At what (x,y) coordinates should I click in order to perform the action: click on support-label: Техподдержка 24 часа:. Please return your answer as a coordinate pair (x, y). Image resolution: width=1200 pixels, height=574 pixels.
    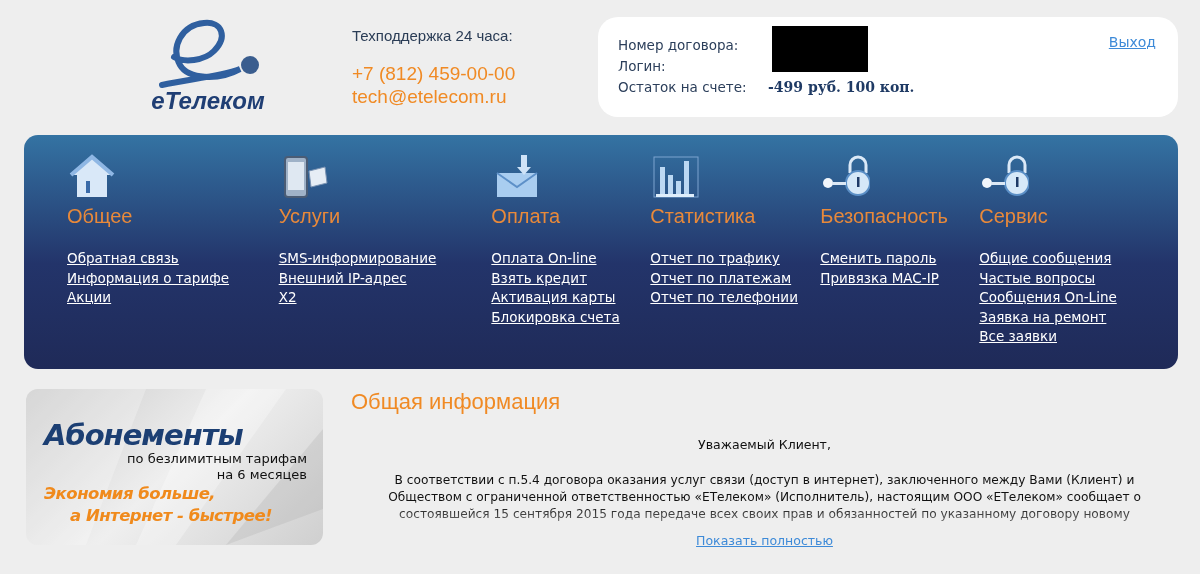
    Looking at the image, I should click on (432, 35).